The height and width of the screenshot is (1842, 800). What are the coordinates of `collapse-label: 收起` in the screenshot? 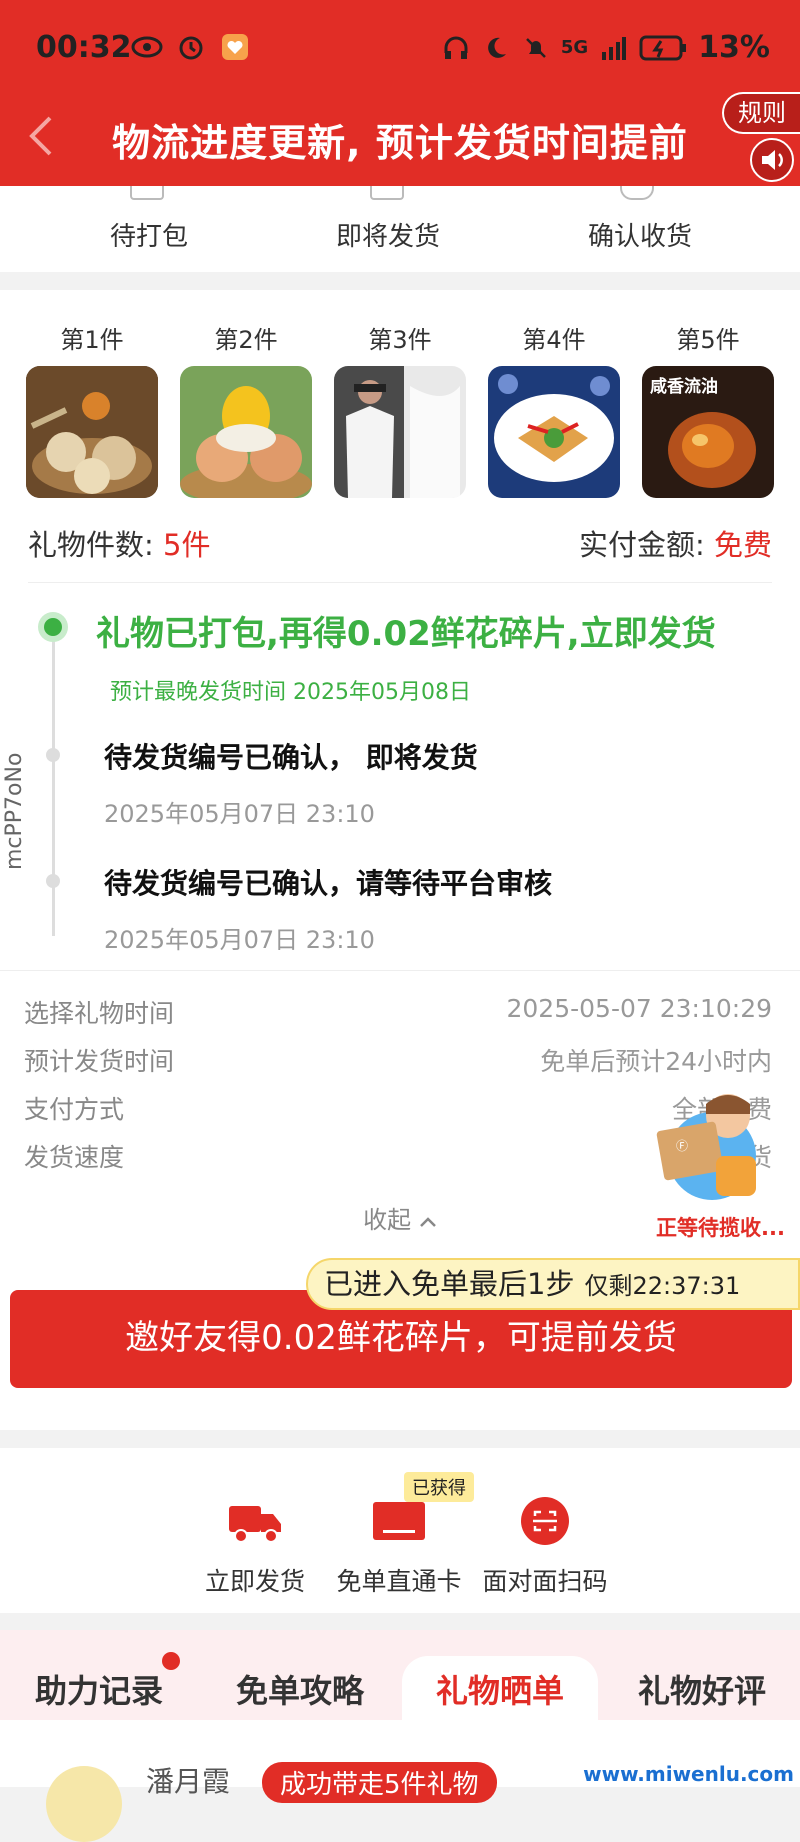 It's located at (387, 1220).